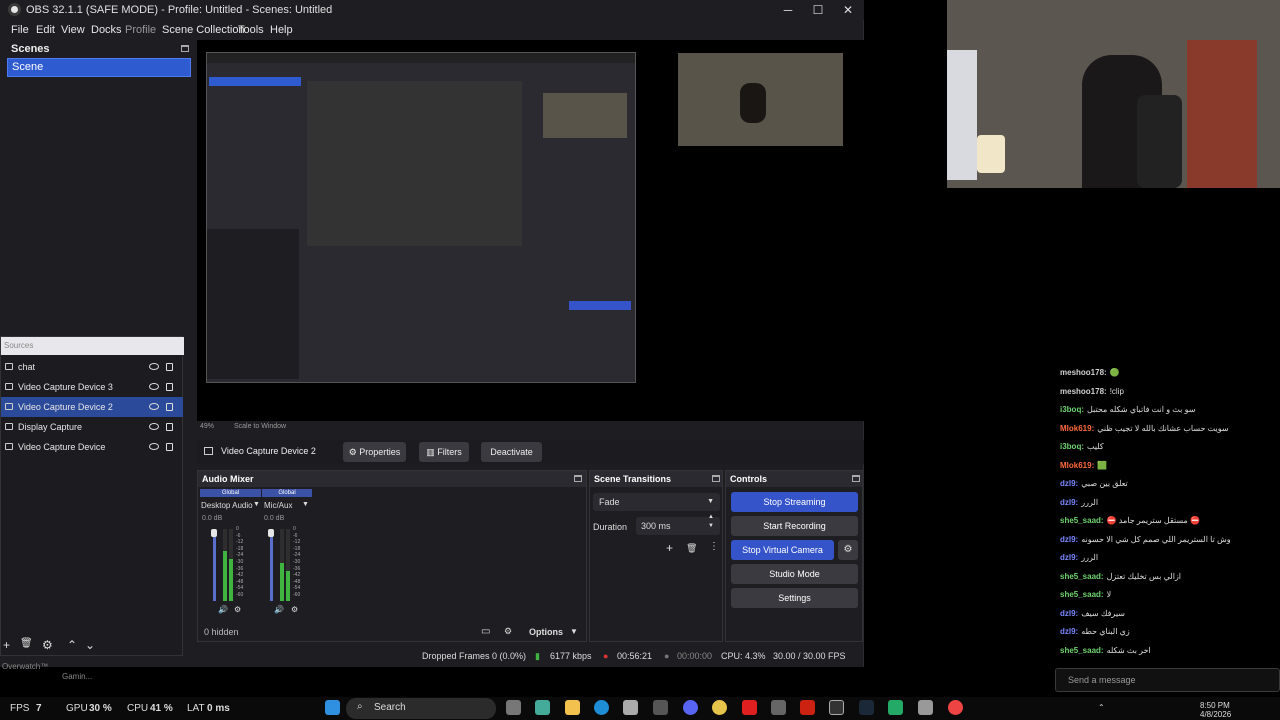 Image resolution: width=1280 pixels, height=720 pixels. I want to click on desktop-volume-knob, so click(214, 533).